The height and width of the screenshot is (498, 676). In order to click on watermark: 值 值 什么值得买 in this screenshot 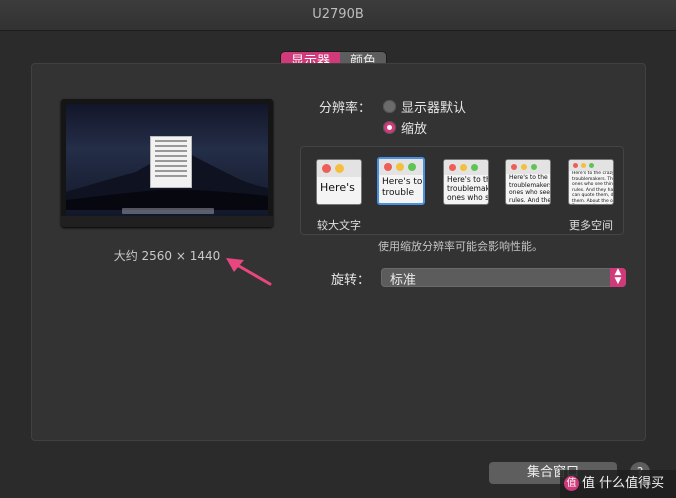, I will do `click(618, 484)`.